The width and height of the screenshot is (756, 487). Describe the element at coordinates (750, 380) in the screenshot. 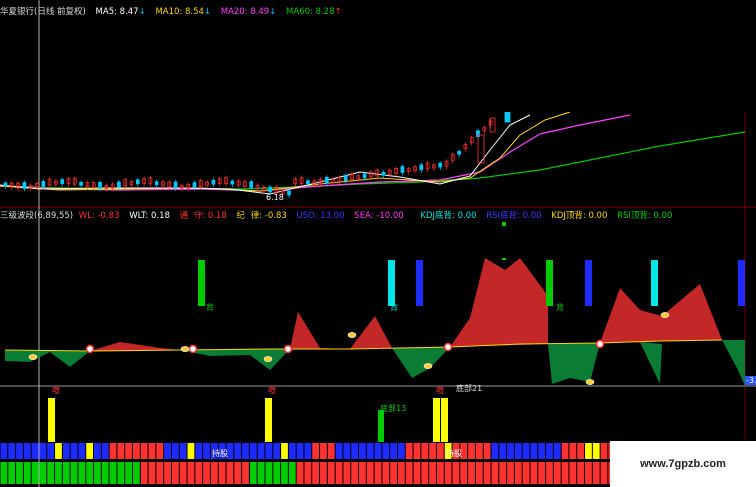

I see `current-value-tag: -3.7` at that location.